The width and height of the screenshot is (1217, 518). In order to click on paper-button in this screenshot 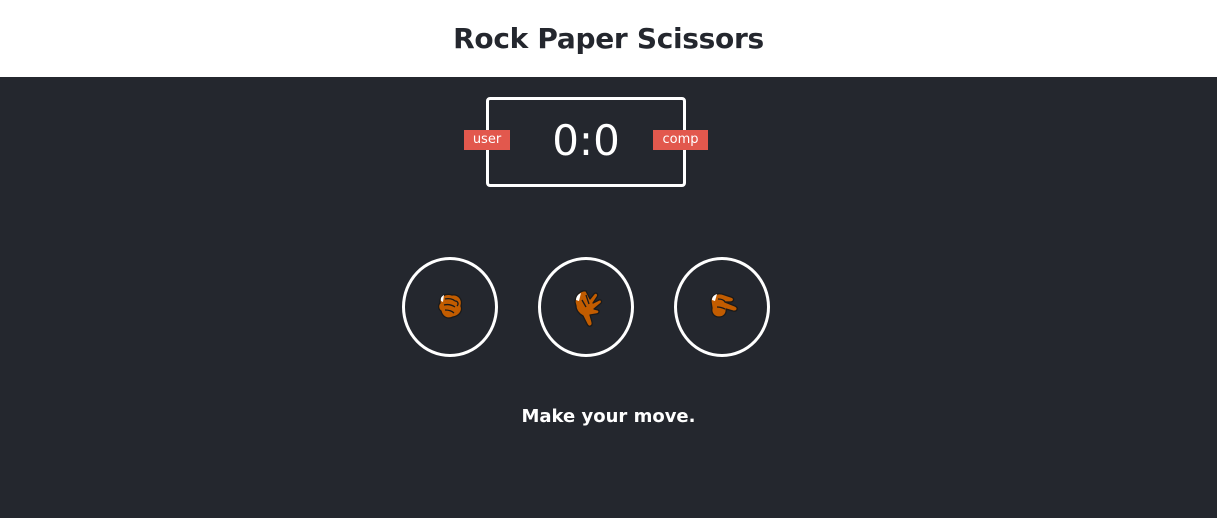, I will do `click(586, 307)`.